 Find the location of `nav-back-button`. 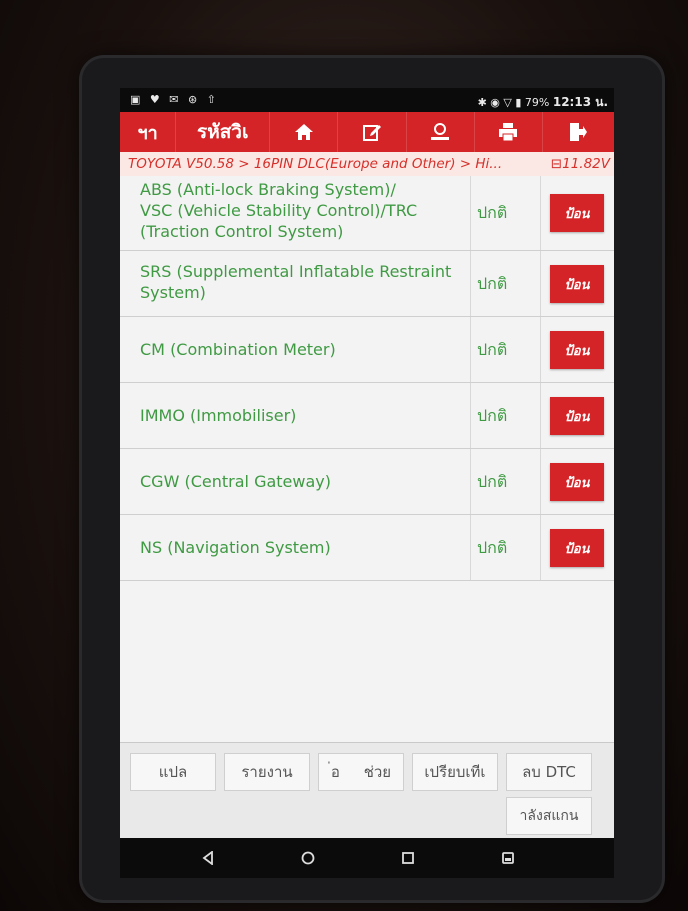

nav-back-button is located at coordinates (208, 858).